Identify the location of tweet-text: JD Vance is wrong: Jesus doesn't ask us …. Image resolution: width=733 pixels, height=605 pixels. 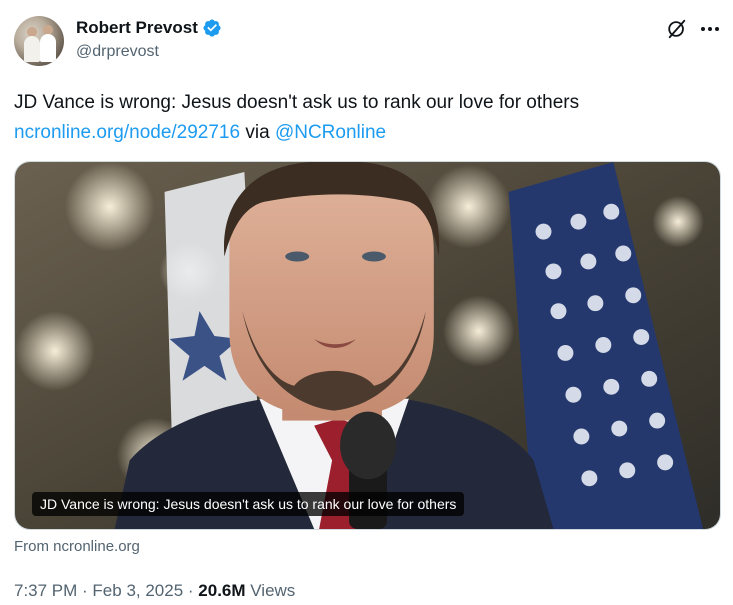
(364, 118).